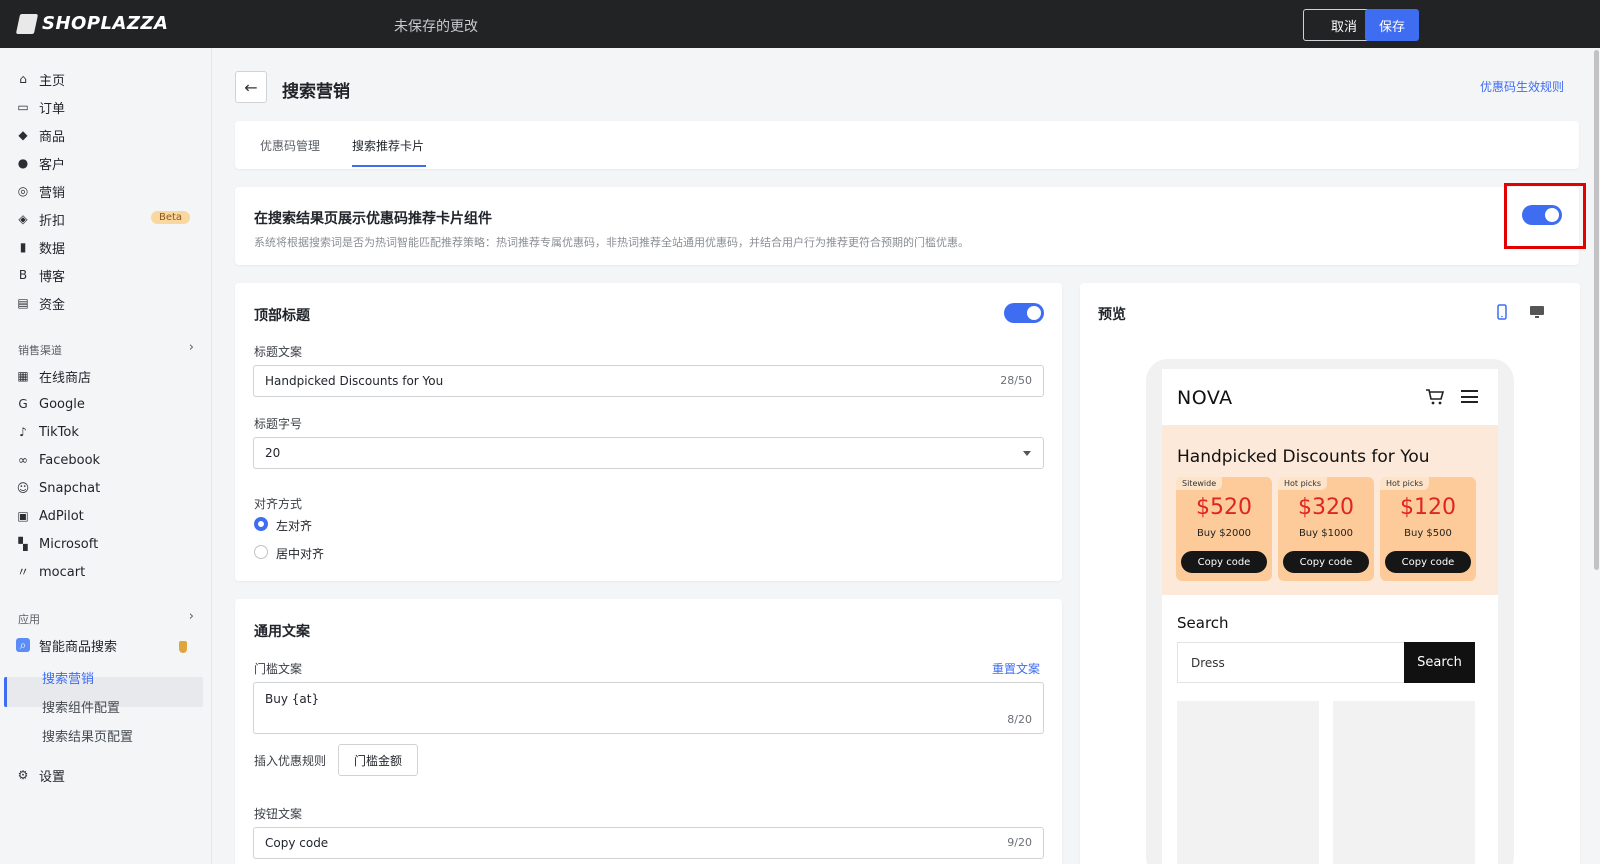  I want to click on back-button: ←, so click(251, 87).